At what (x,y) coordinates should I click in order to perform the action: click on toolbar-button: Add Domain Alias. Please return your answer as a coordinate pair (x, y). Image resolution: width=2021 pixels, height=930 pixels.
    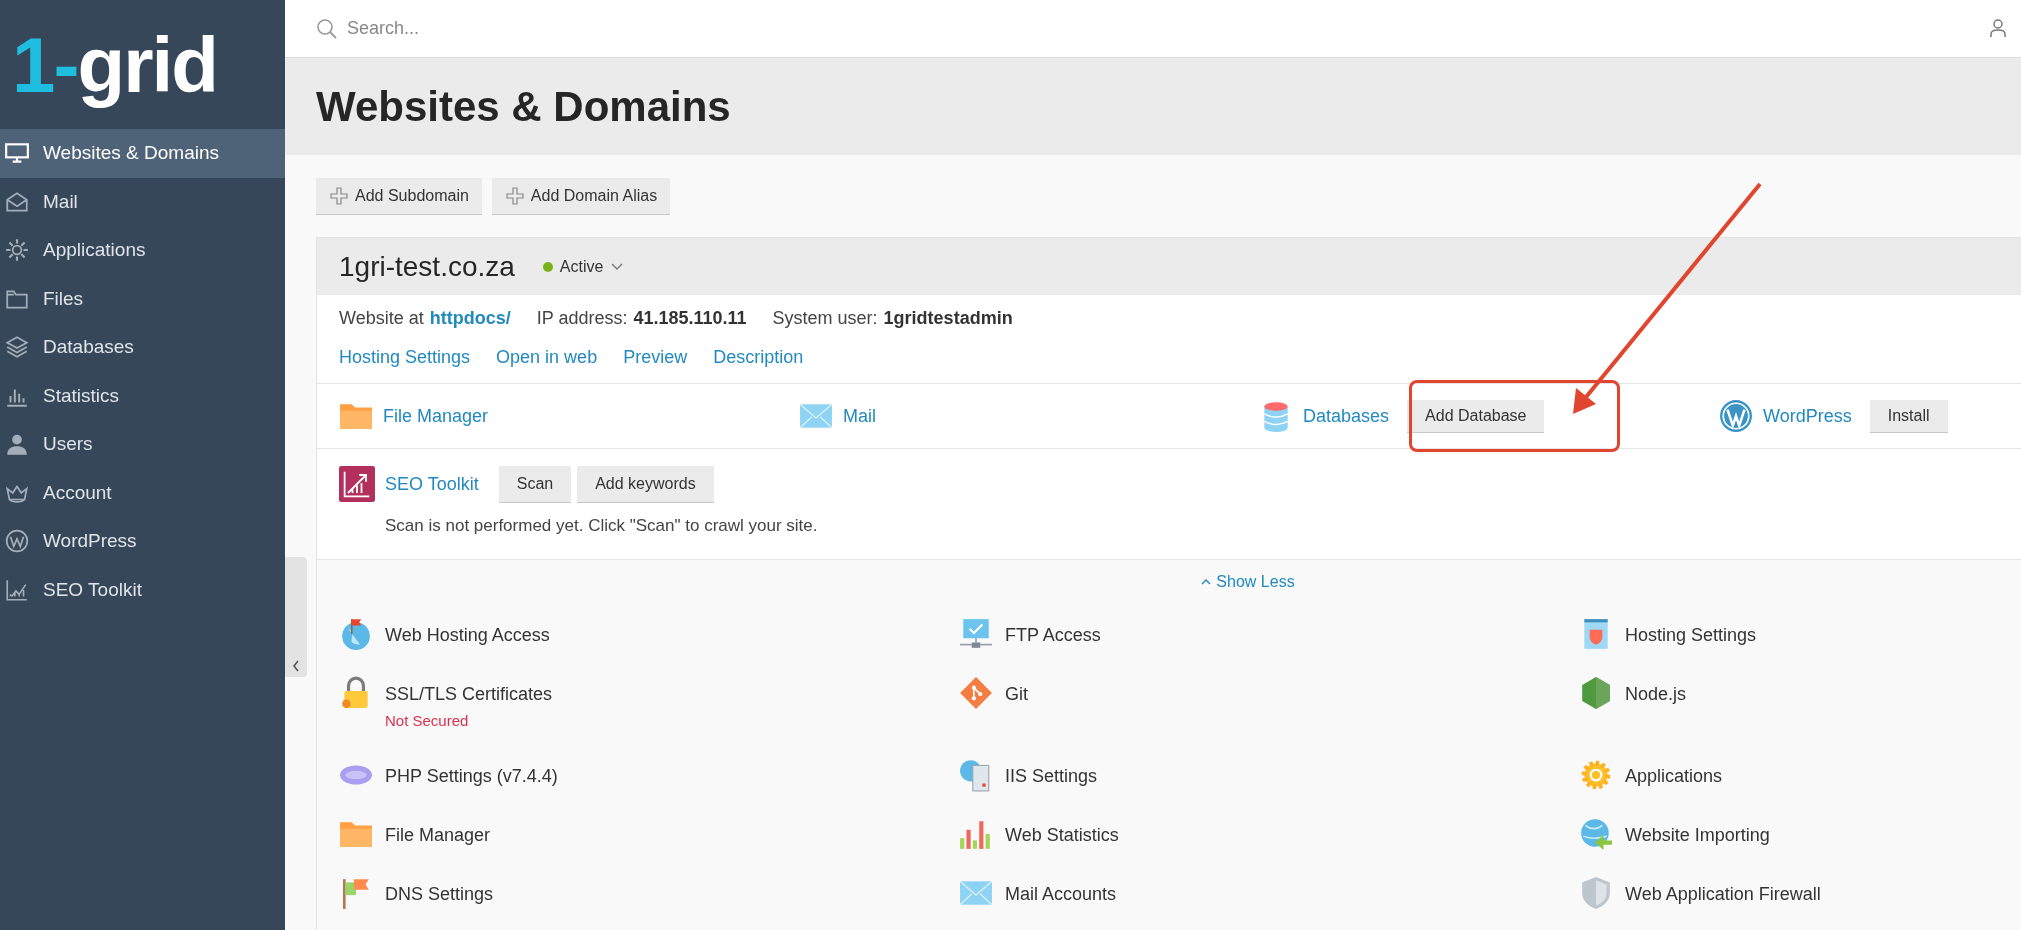
    Looking at the image, I should click on (581, 196).